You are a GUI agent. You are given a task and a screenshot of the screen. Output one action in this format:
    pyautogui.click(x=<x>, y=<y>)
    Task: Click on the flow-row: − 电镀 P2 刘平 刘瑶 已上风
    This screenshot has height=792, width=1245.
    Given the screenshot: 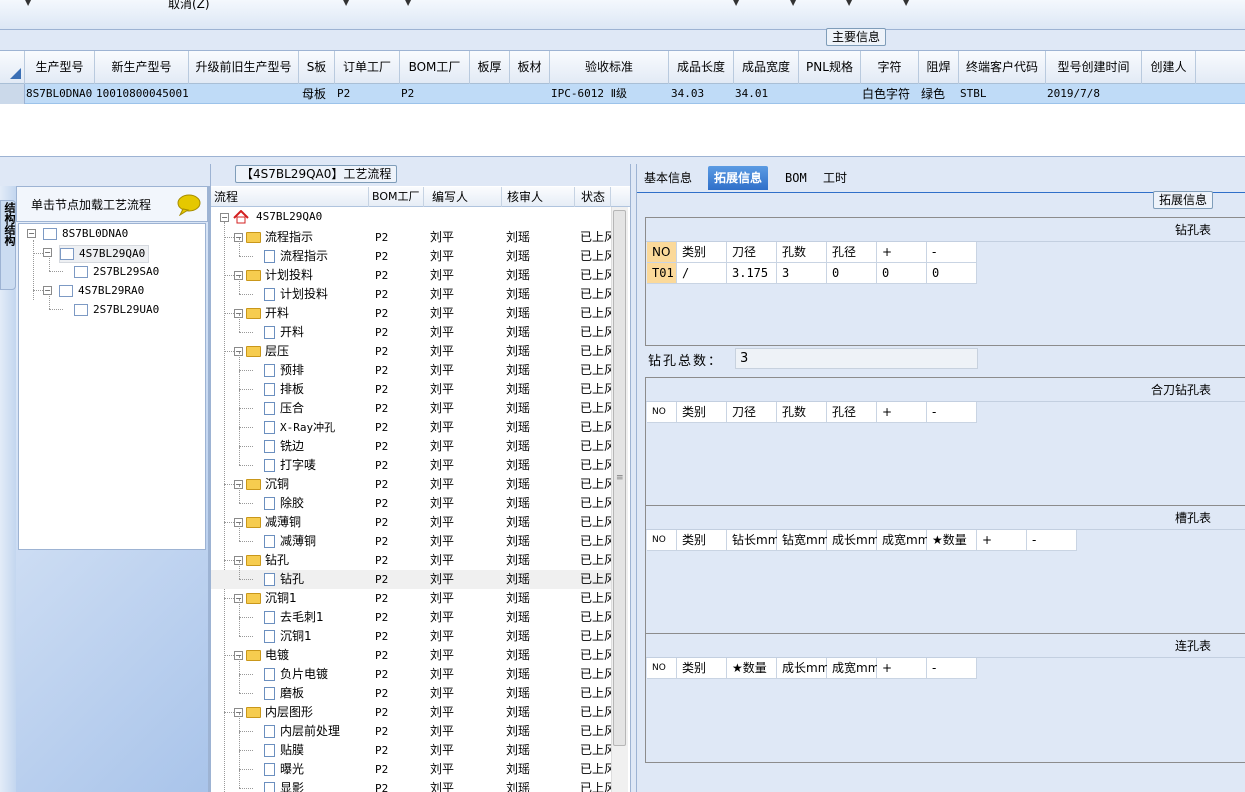 What is the action you would take?
    pyautogui.click(x=411, y=655)
    